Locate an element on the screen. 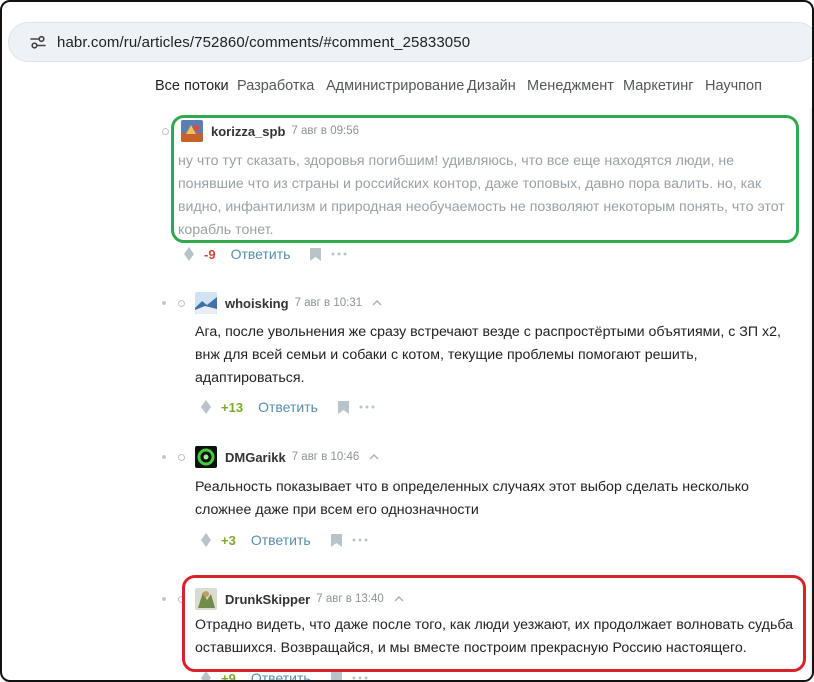 This screenshot has height=682, width=814. comment-actions: +13 Ответить is located at coordinates (288, 407).